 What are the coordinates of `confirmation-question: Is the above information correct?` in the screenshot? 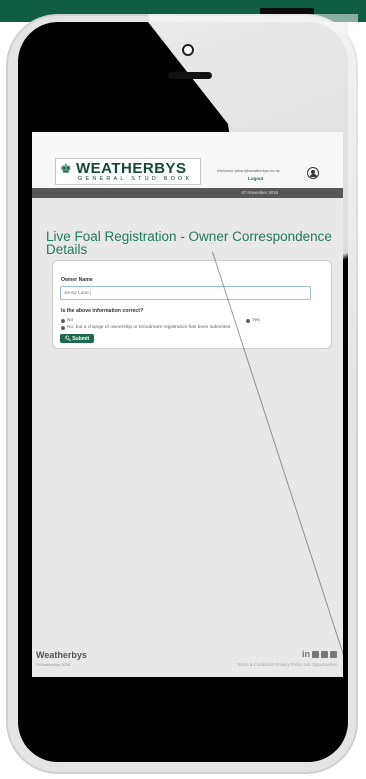 It's located at (102, 311).